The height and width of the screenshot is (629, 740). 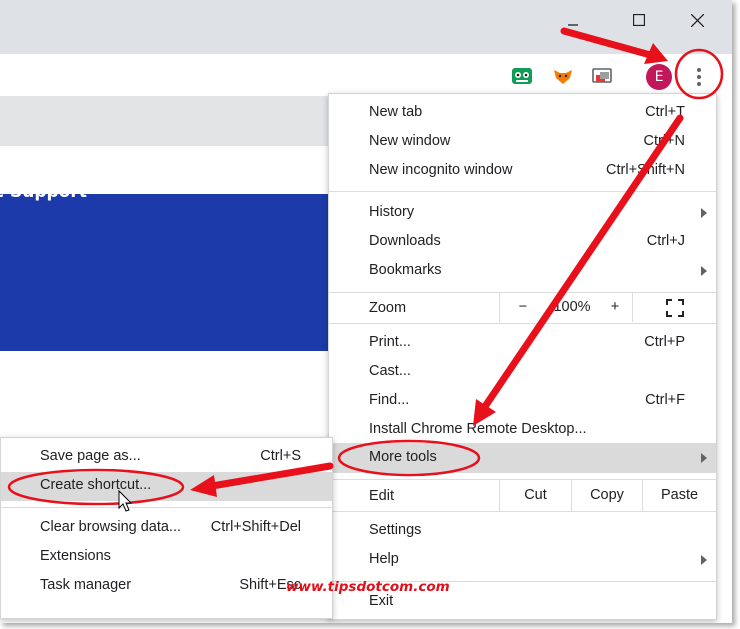 I want to click on cast-extension-icon, so click(x=602, y=76).